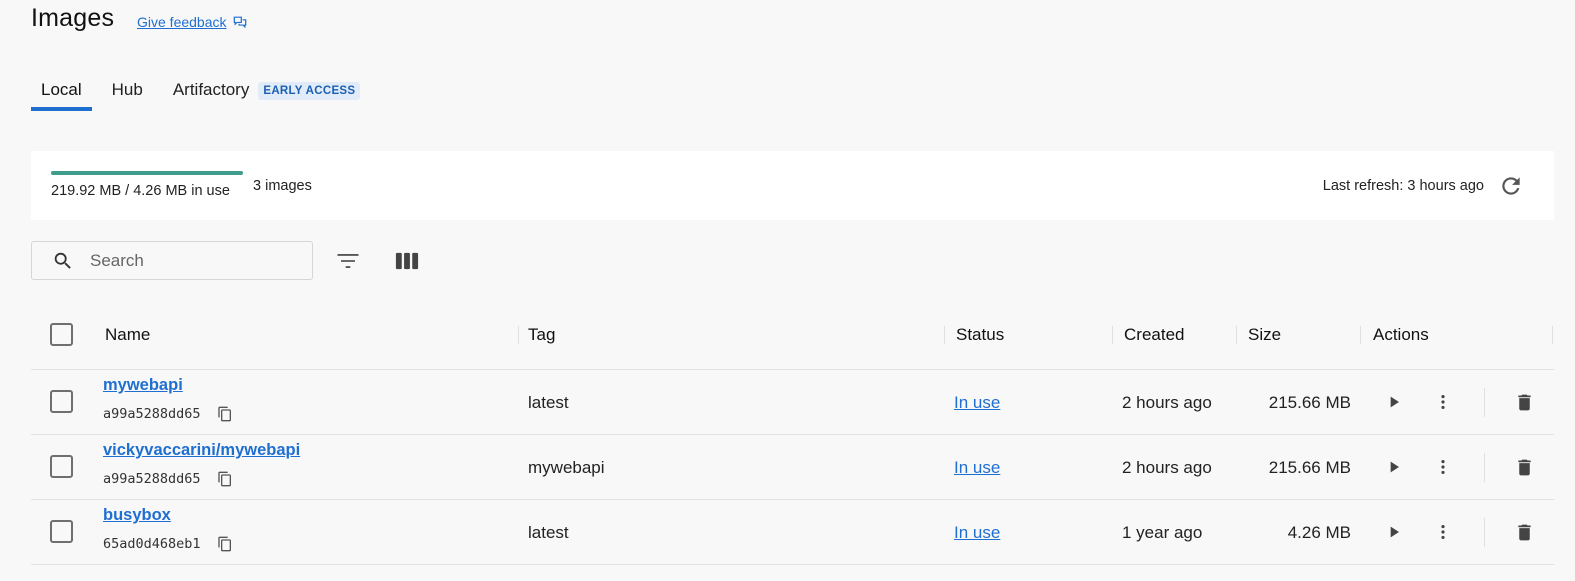 This screenshot has width=1575, height=581. I want to click on disk-usage-text: 219.92 MB / 4.26 MB in use, so click(140, 191).